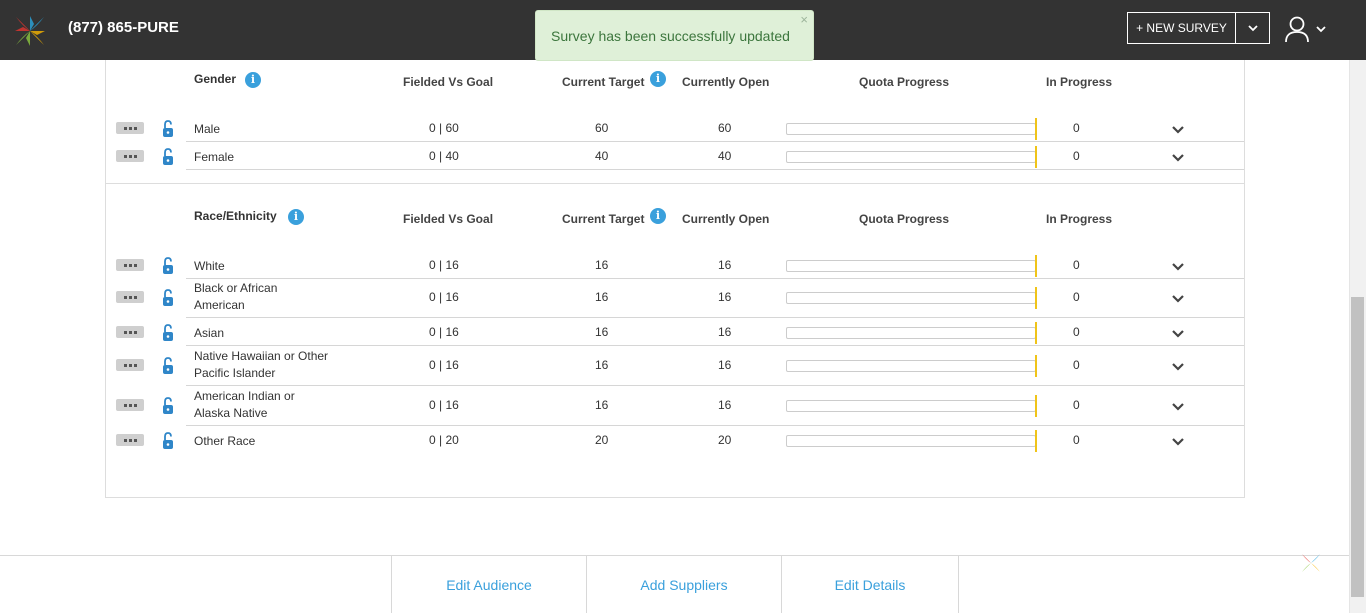  What do you see at coordinates (904, 219) in the screenshot?
I see `column-header-quota-progress: Quota Progress` at bounding box center [904, 219].